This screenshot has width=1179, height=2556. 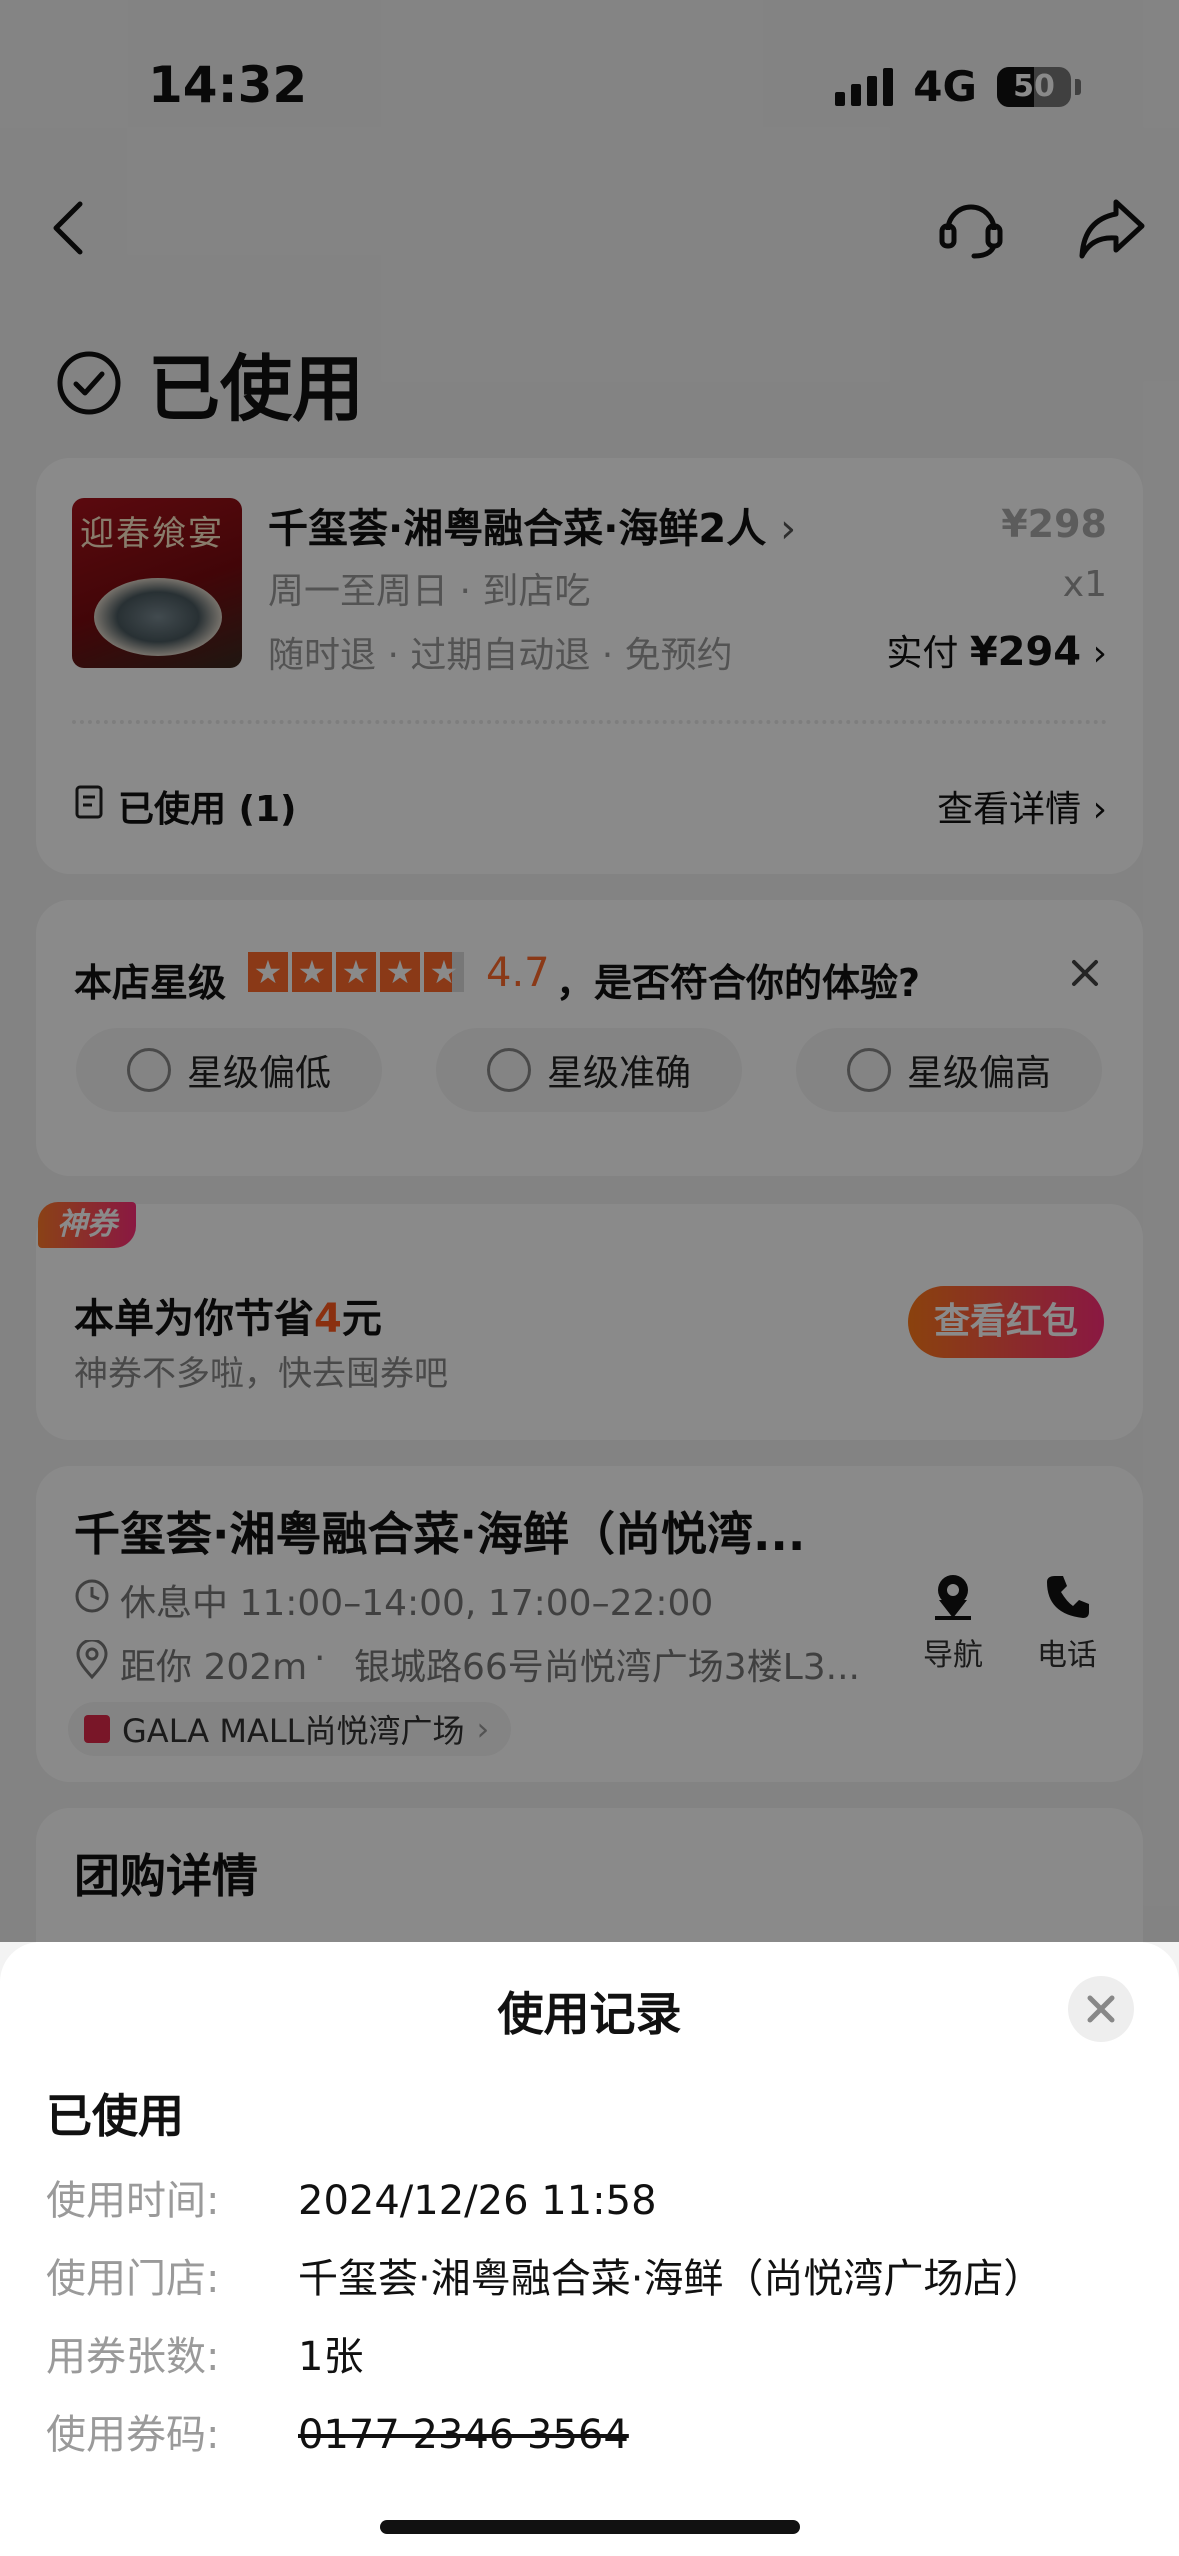 What do you see at coordinates (589, 2014) in the screenshot?
I see `sheet-title: 使用记录` at bounding box center [589, 2014].